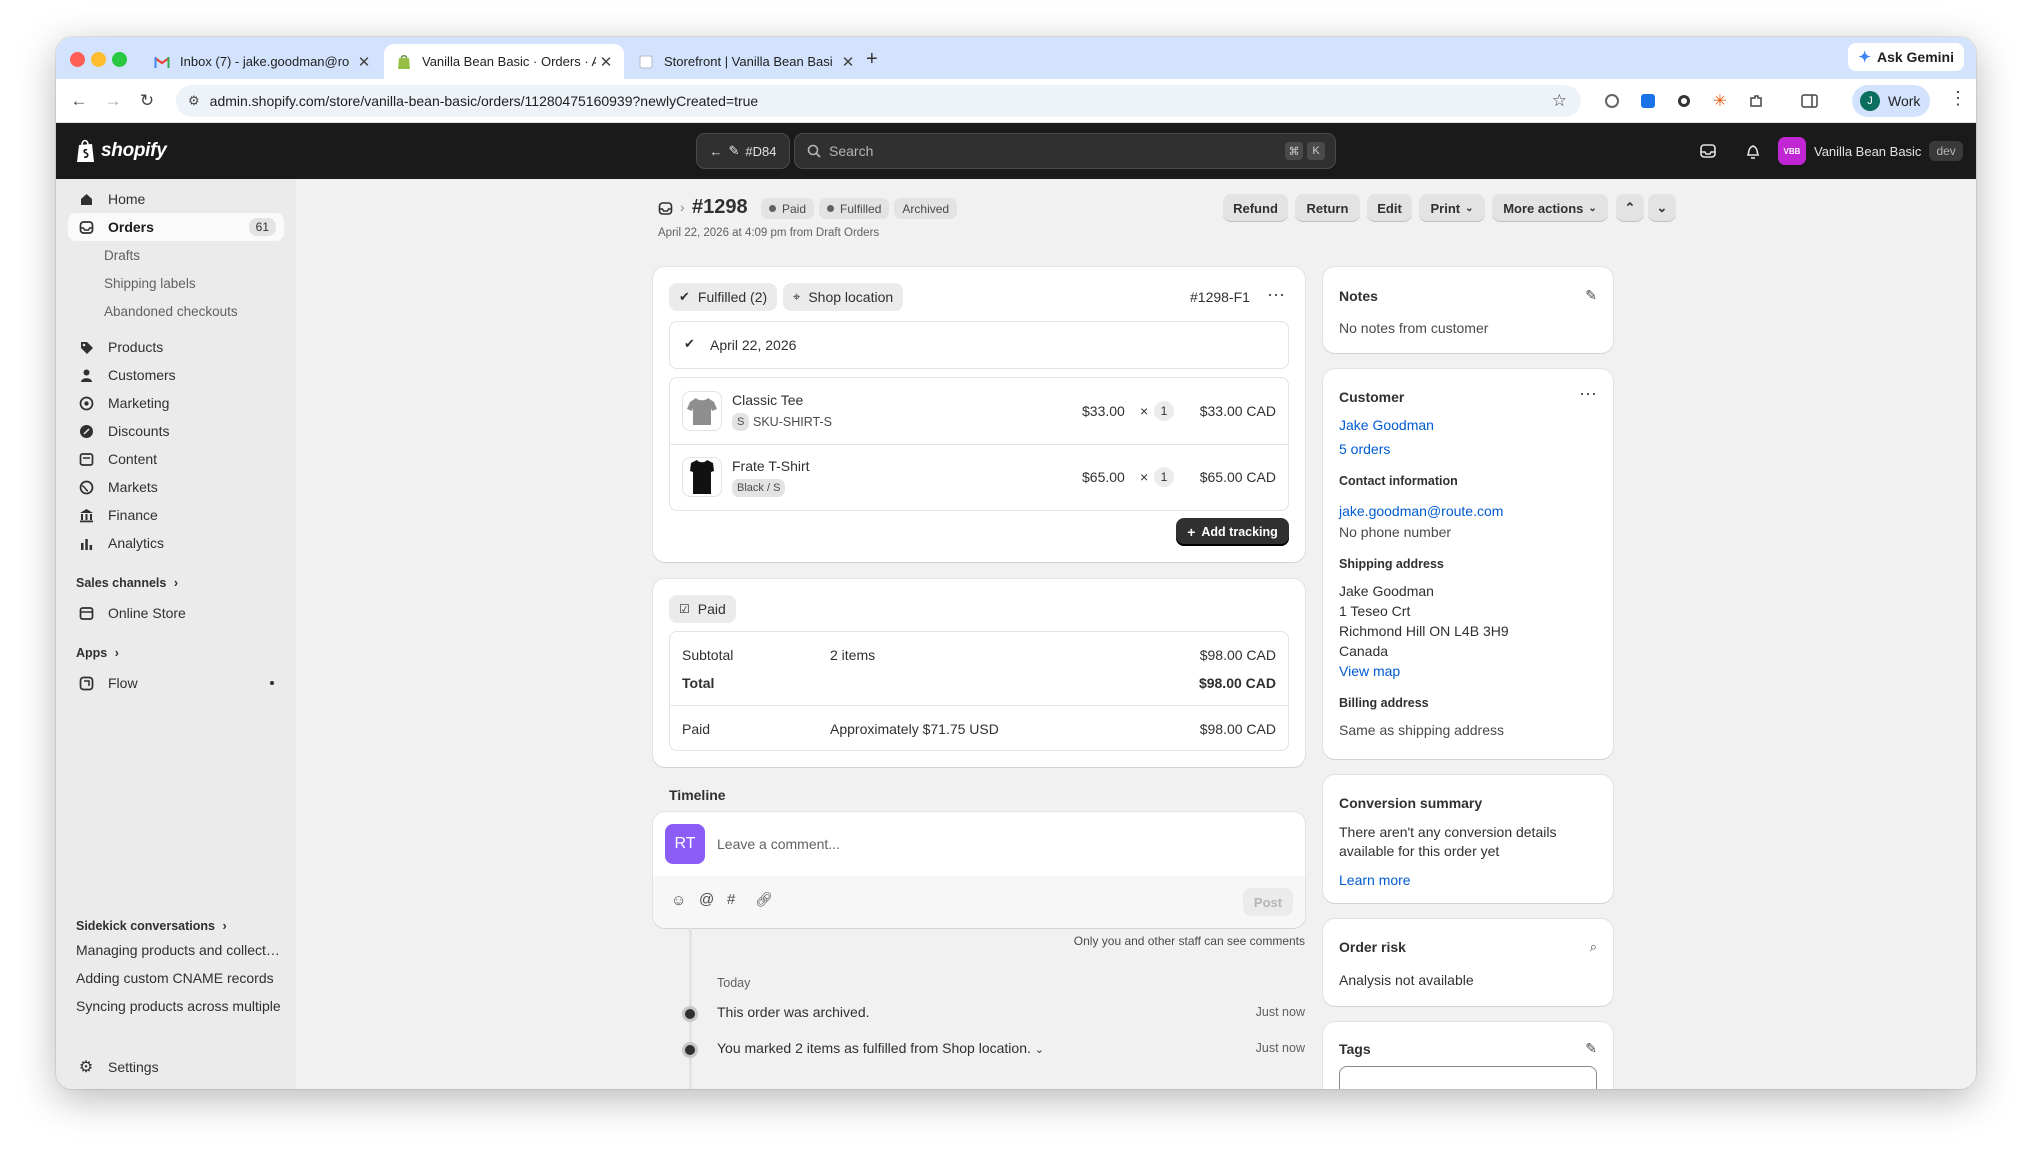 The width and height of the screenshot is (2032, 1162). I want to click on customer-orders-link: 5 orders, so click(1364, 449).